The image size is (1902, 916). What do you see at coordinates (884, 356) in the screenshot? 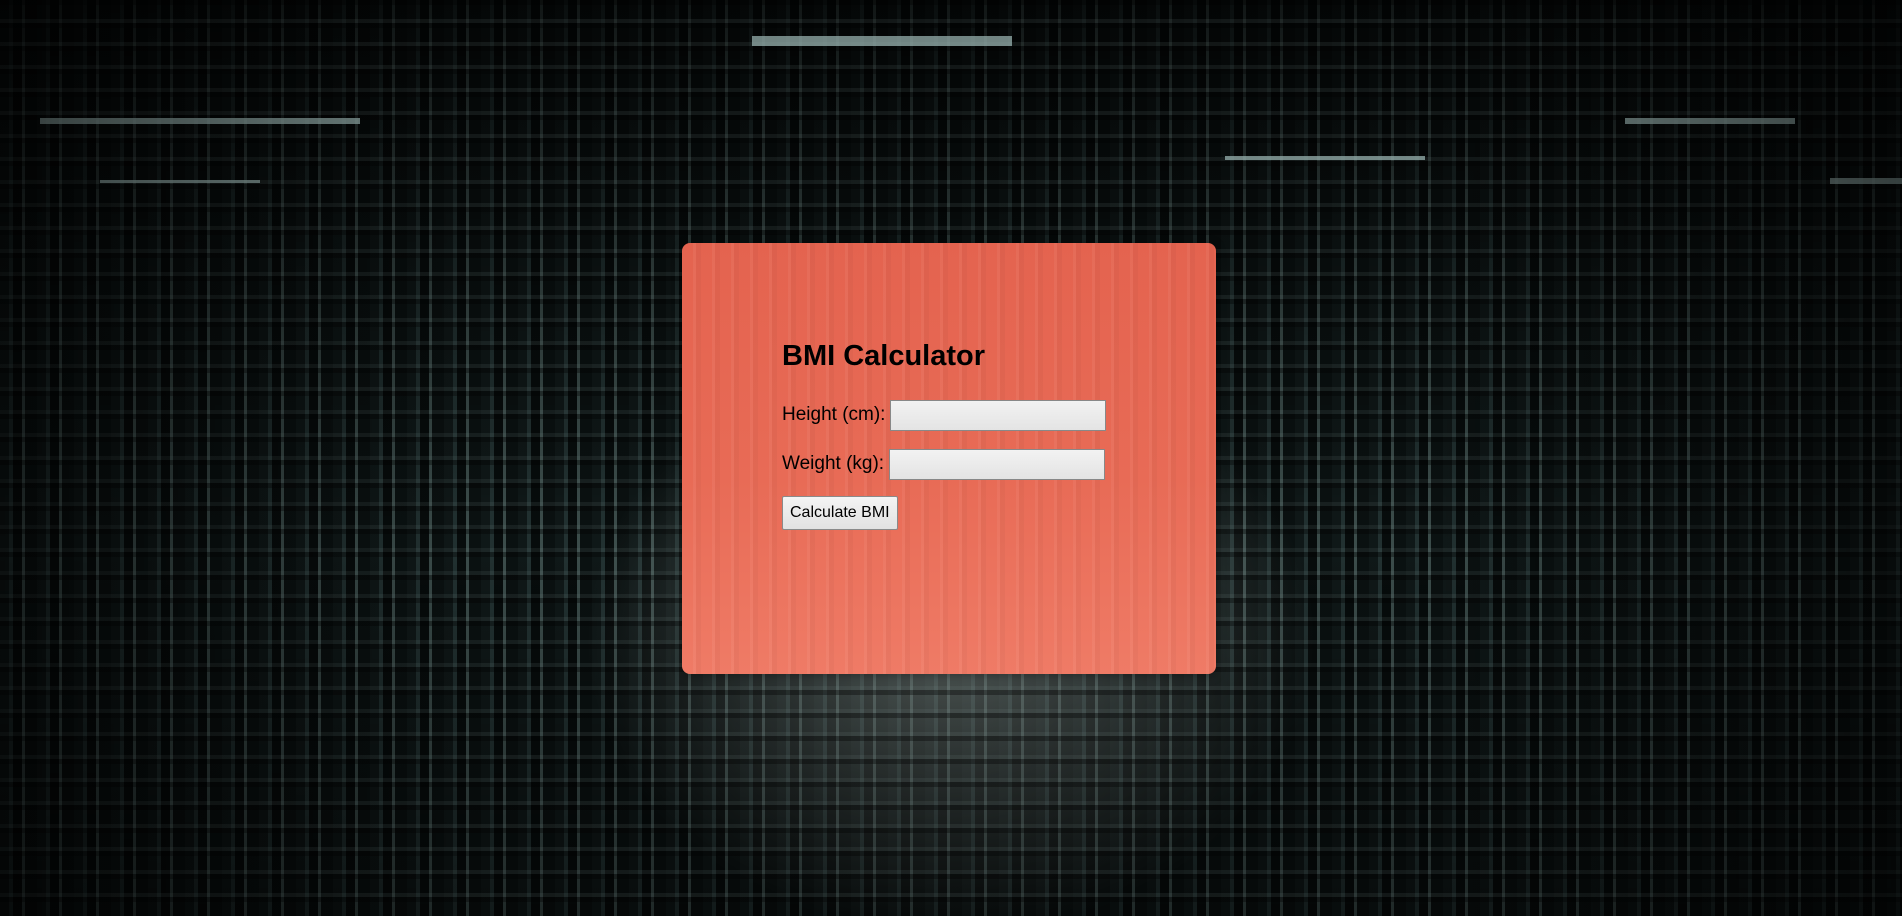
I see `page-title: BMI Calculator` at bounding box center [884, 356].